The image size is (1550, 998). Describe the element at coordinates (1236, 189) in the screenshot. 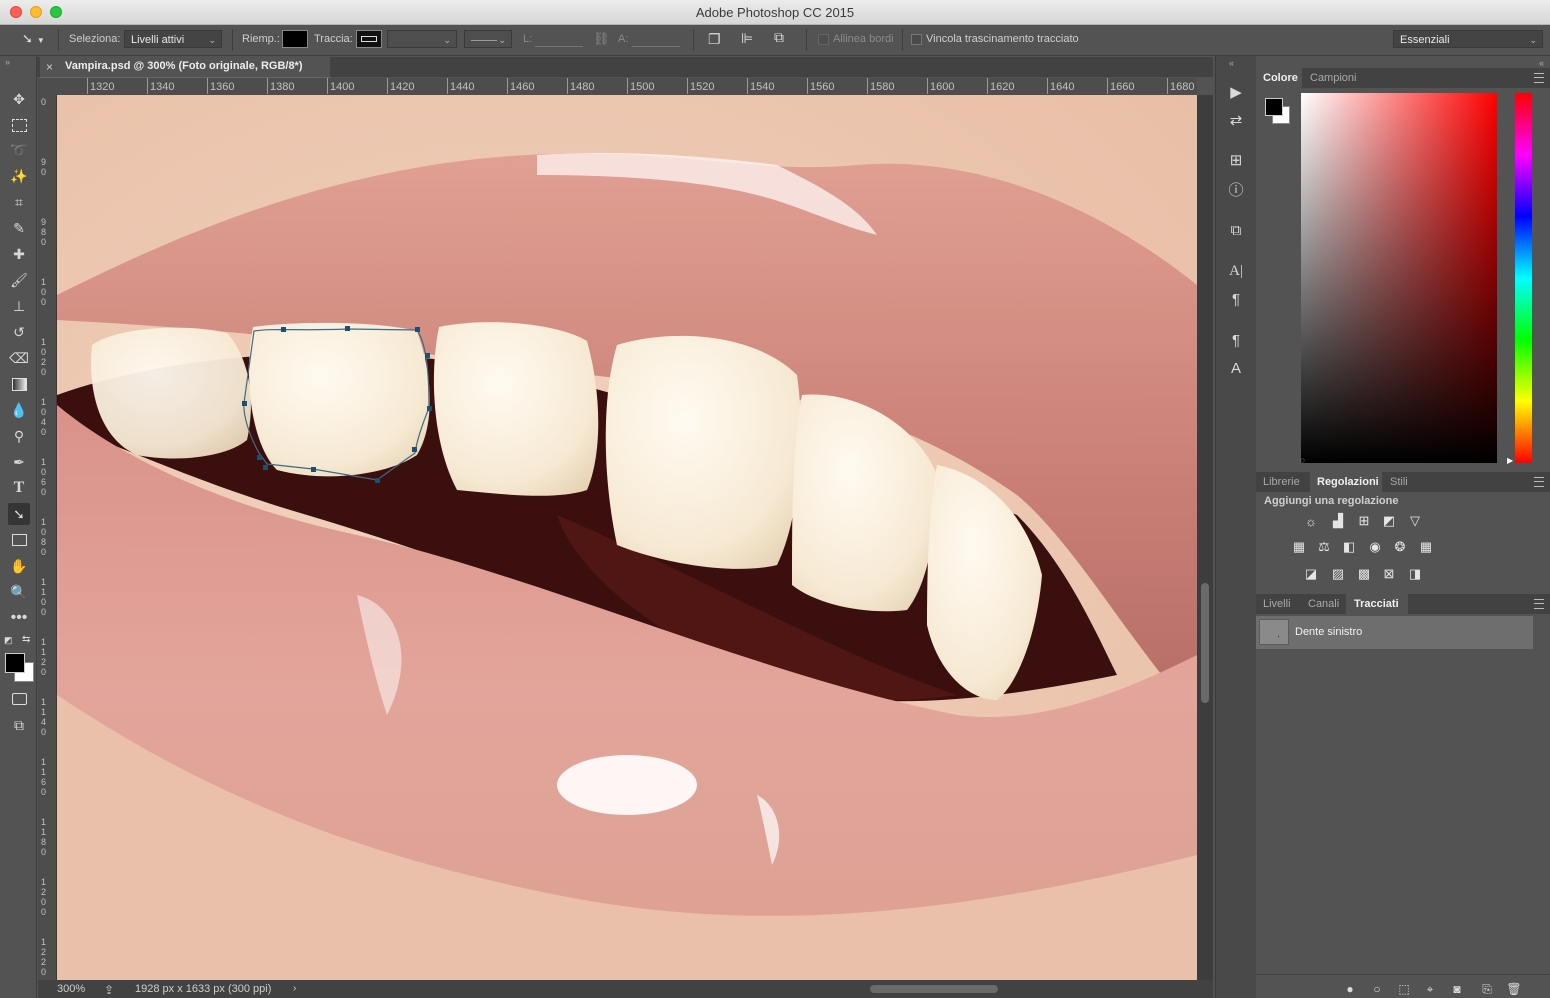

I see `info-icon: ⓘ` at that location.